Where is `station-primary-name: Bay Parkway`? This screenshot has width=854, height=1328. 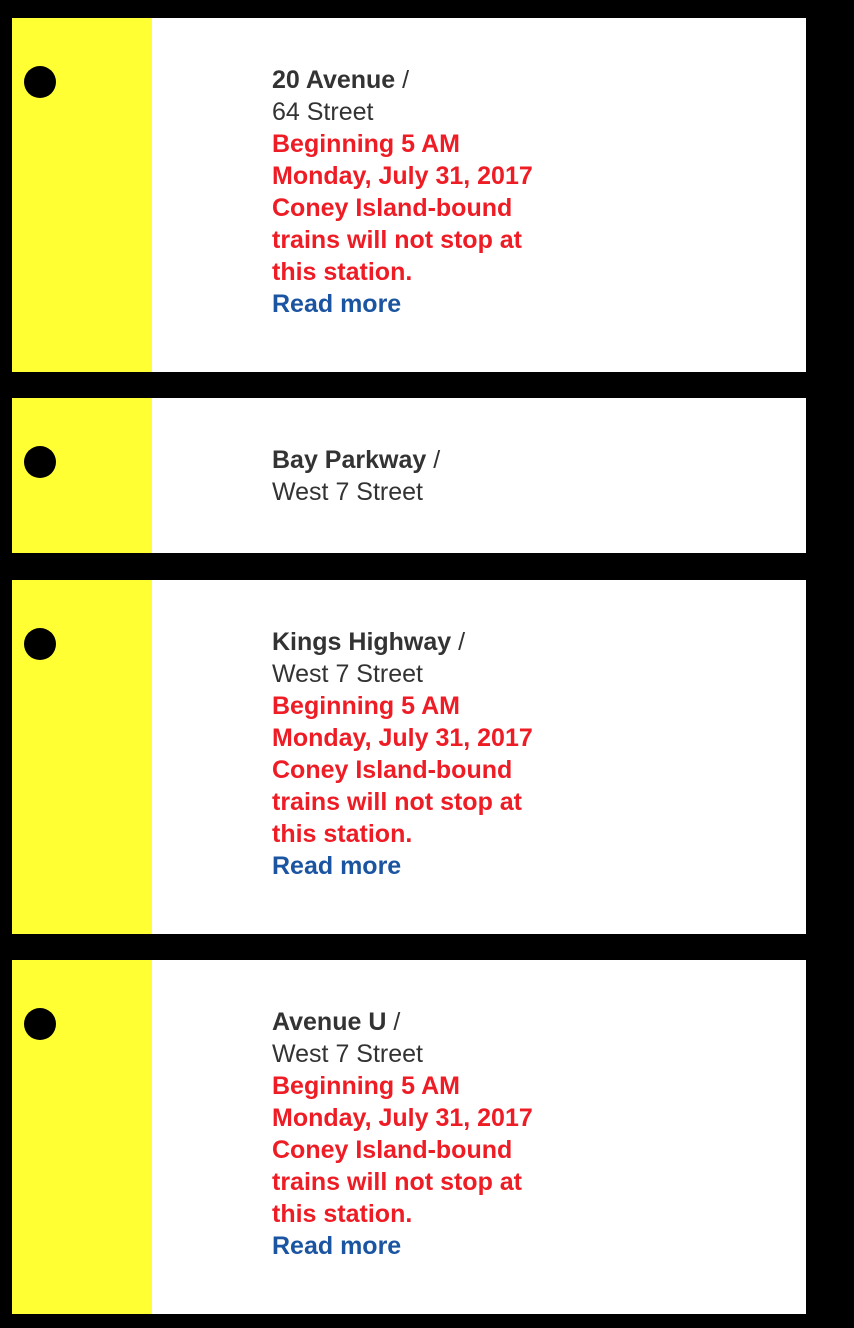 station-primary-name: Bay Parkway is located at coordinates (349, 460).